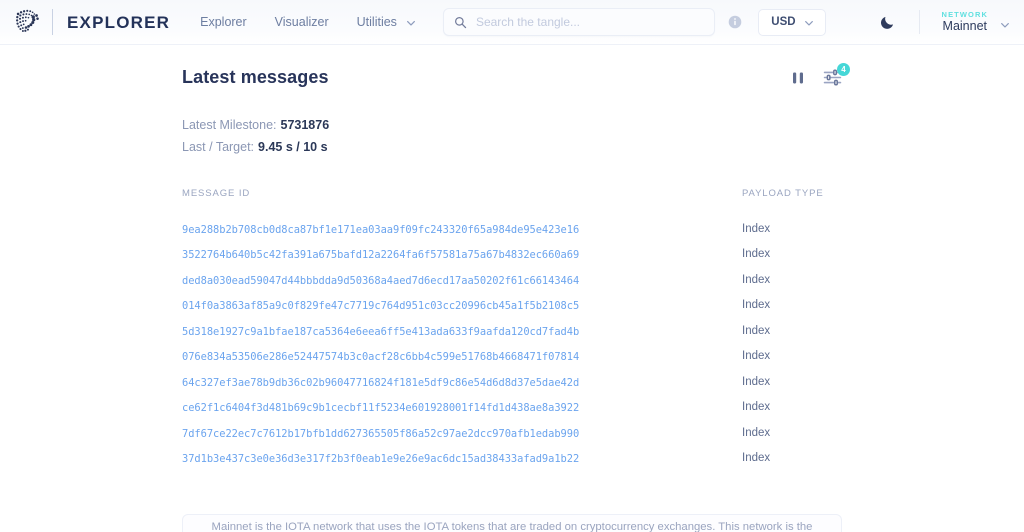 Image resolution: width=1024 pixels, height=532 pixels. Describe the element at coordinates (965, 26) in the screenshot. I see `network-value: Mainnet` at that location.